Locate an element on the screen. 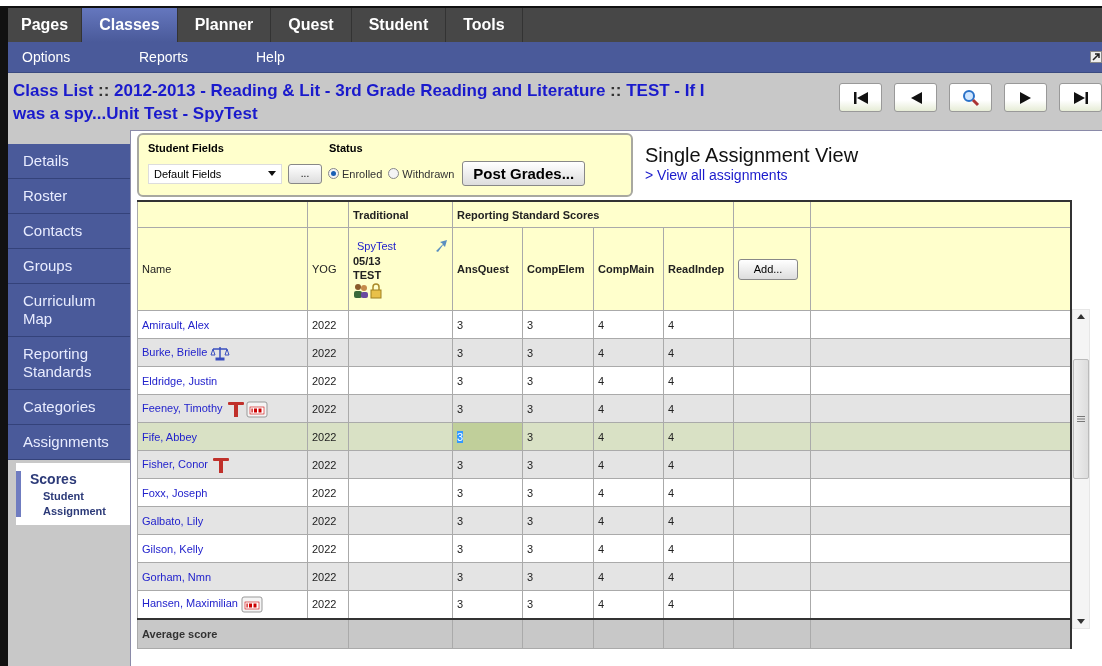  field-label: Student Fields is located at coordinates (186, 148).